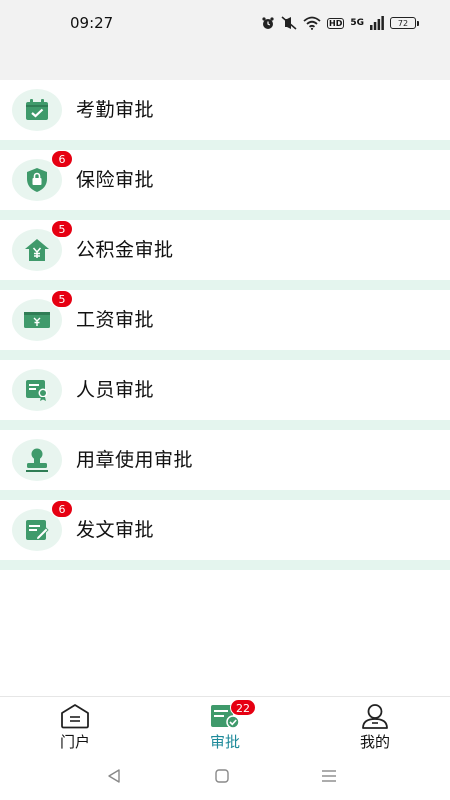 The height and width of the screenshot is (800, 450). What do you see at coordinates (225, 115) in the screenshot?
I see `approval-item-attendance: 考勤审批` at bounding box center [225, 115].